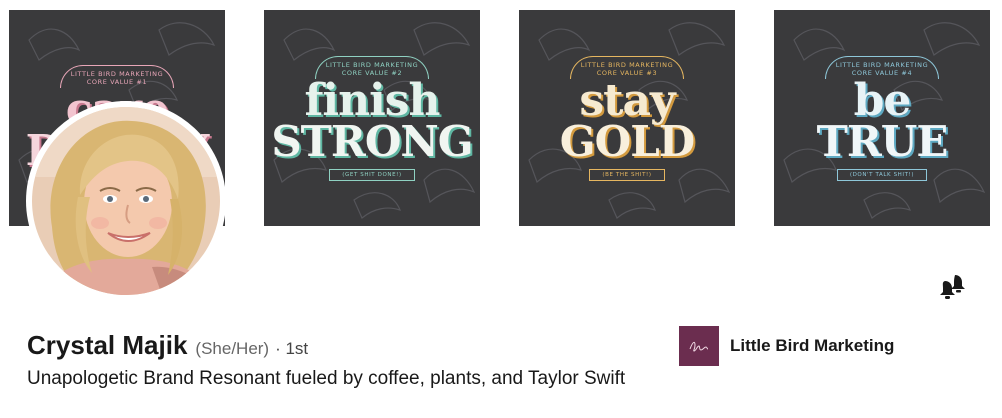 Image resolution: width=1002 pixels, height=418 pixels. Describe the element at coordinates (232, 348) in the screenshot. I see `profile-pronouns: (She/Her)` at that location.